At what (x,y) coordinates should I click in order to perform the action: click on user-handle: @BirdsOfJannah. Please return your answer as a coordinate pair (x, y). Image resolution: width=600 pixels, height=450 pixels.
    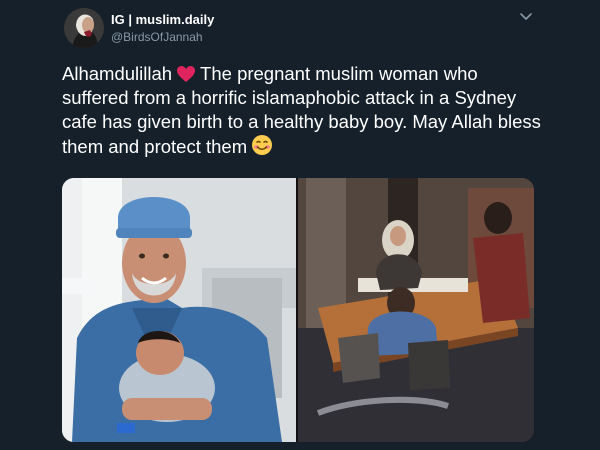
    Looking at the image, I should click on (157, 37).